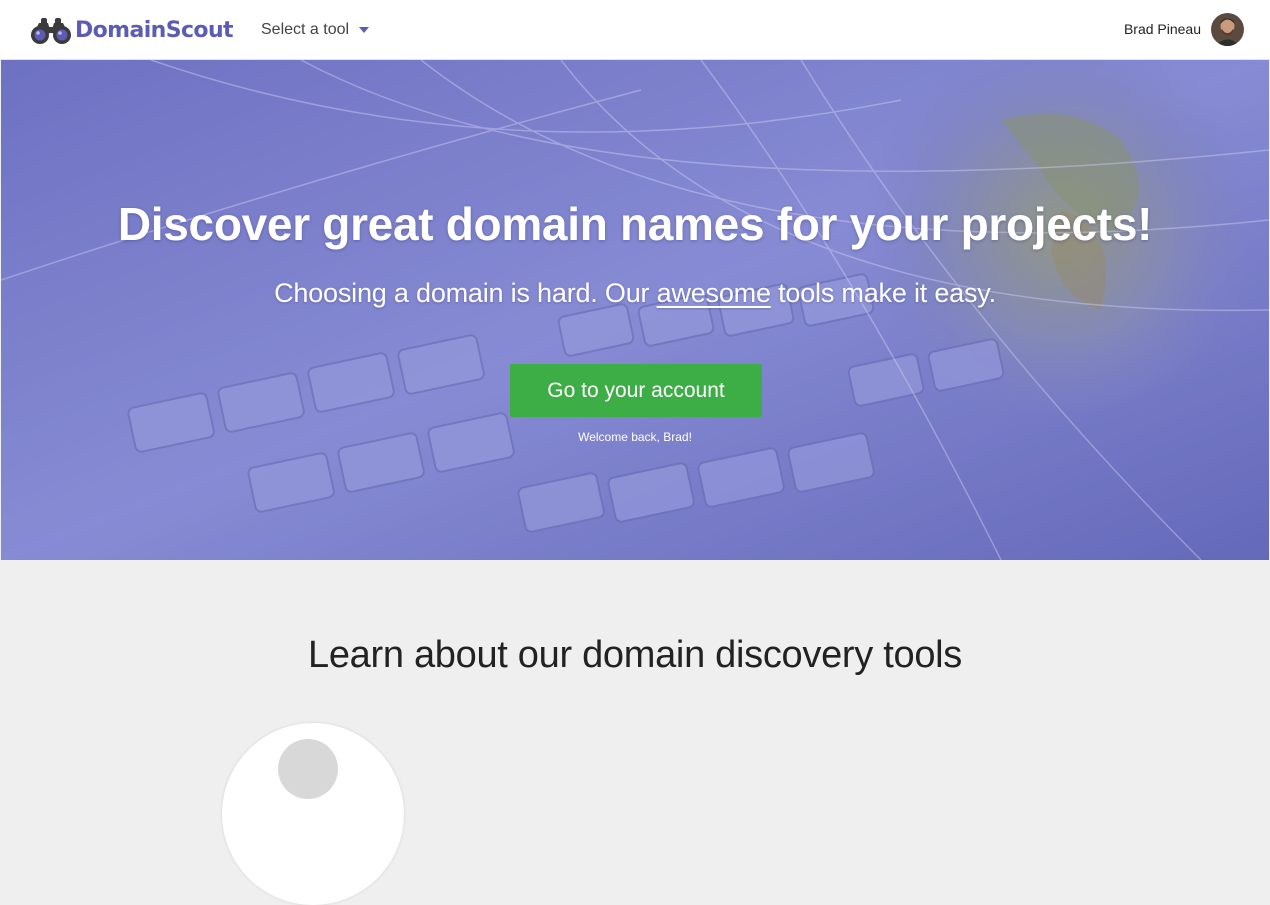 The height and width of the screenshot is (905, 1270). I want to click on user-name: Brad Pineau, so click(1162, 29).